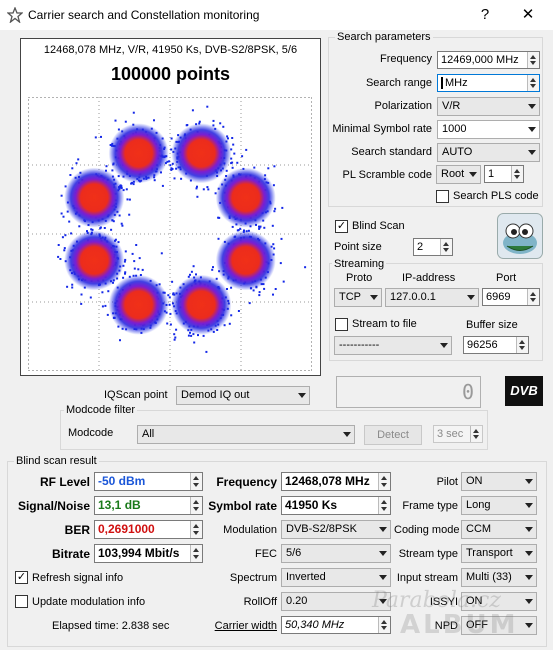 This screenshot has height=650, width=553. I want to click on ip-address-select: 127.0.0.1, so click(432, 297).